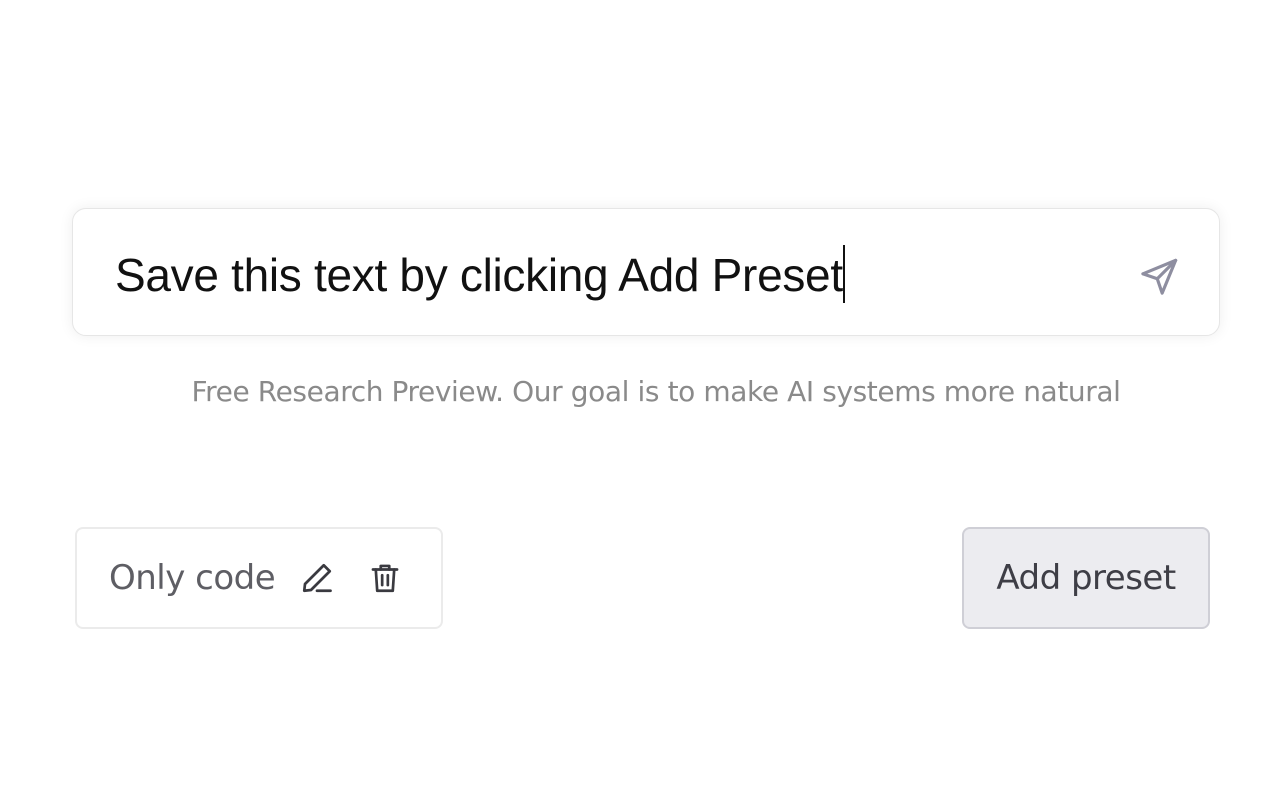 The width and height of the screenshot is (1280, 800). I want to click on prompt-input: Save this text by clicking Add Preset, so click(480, 275).